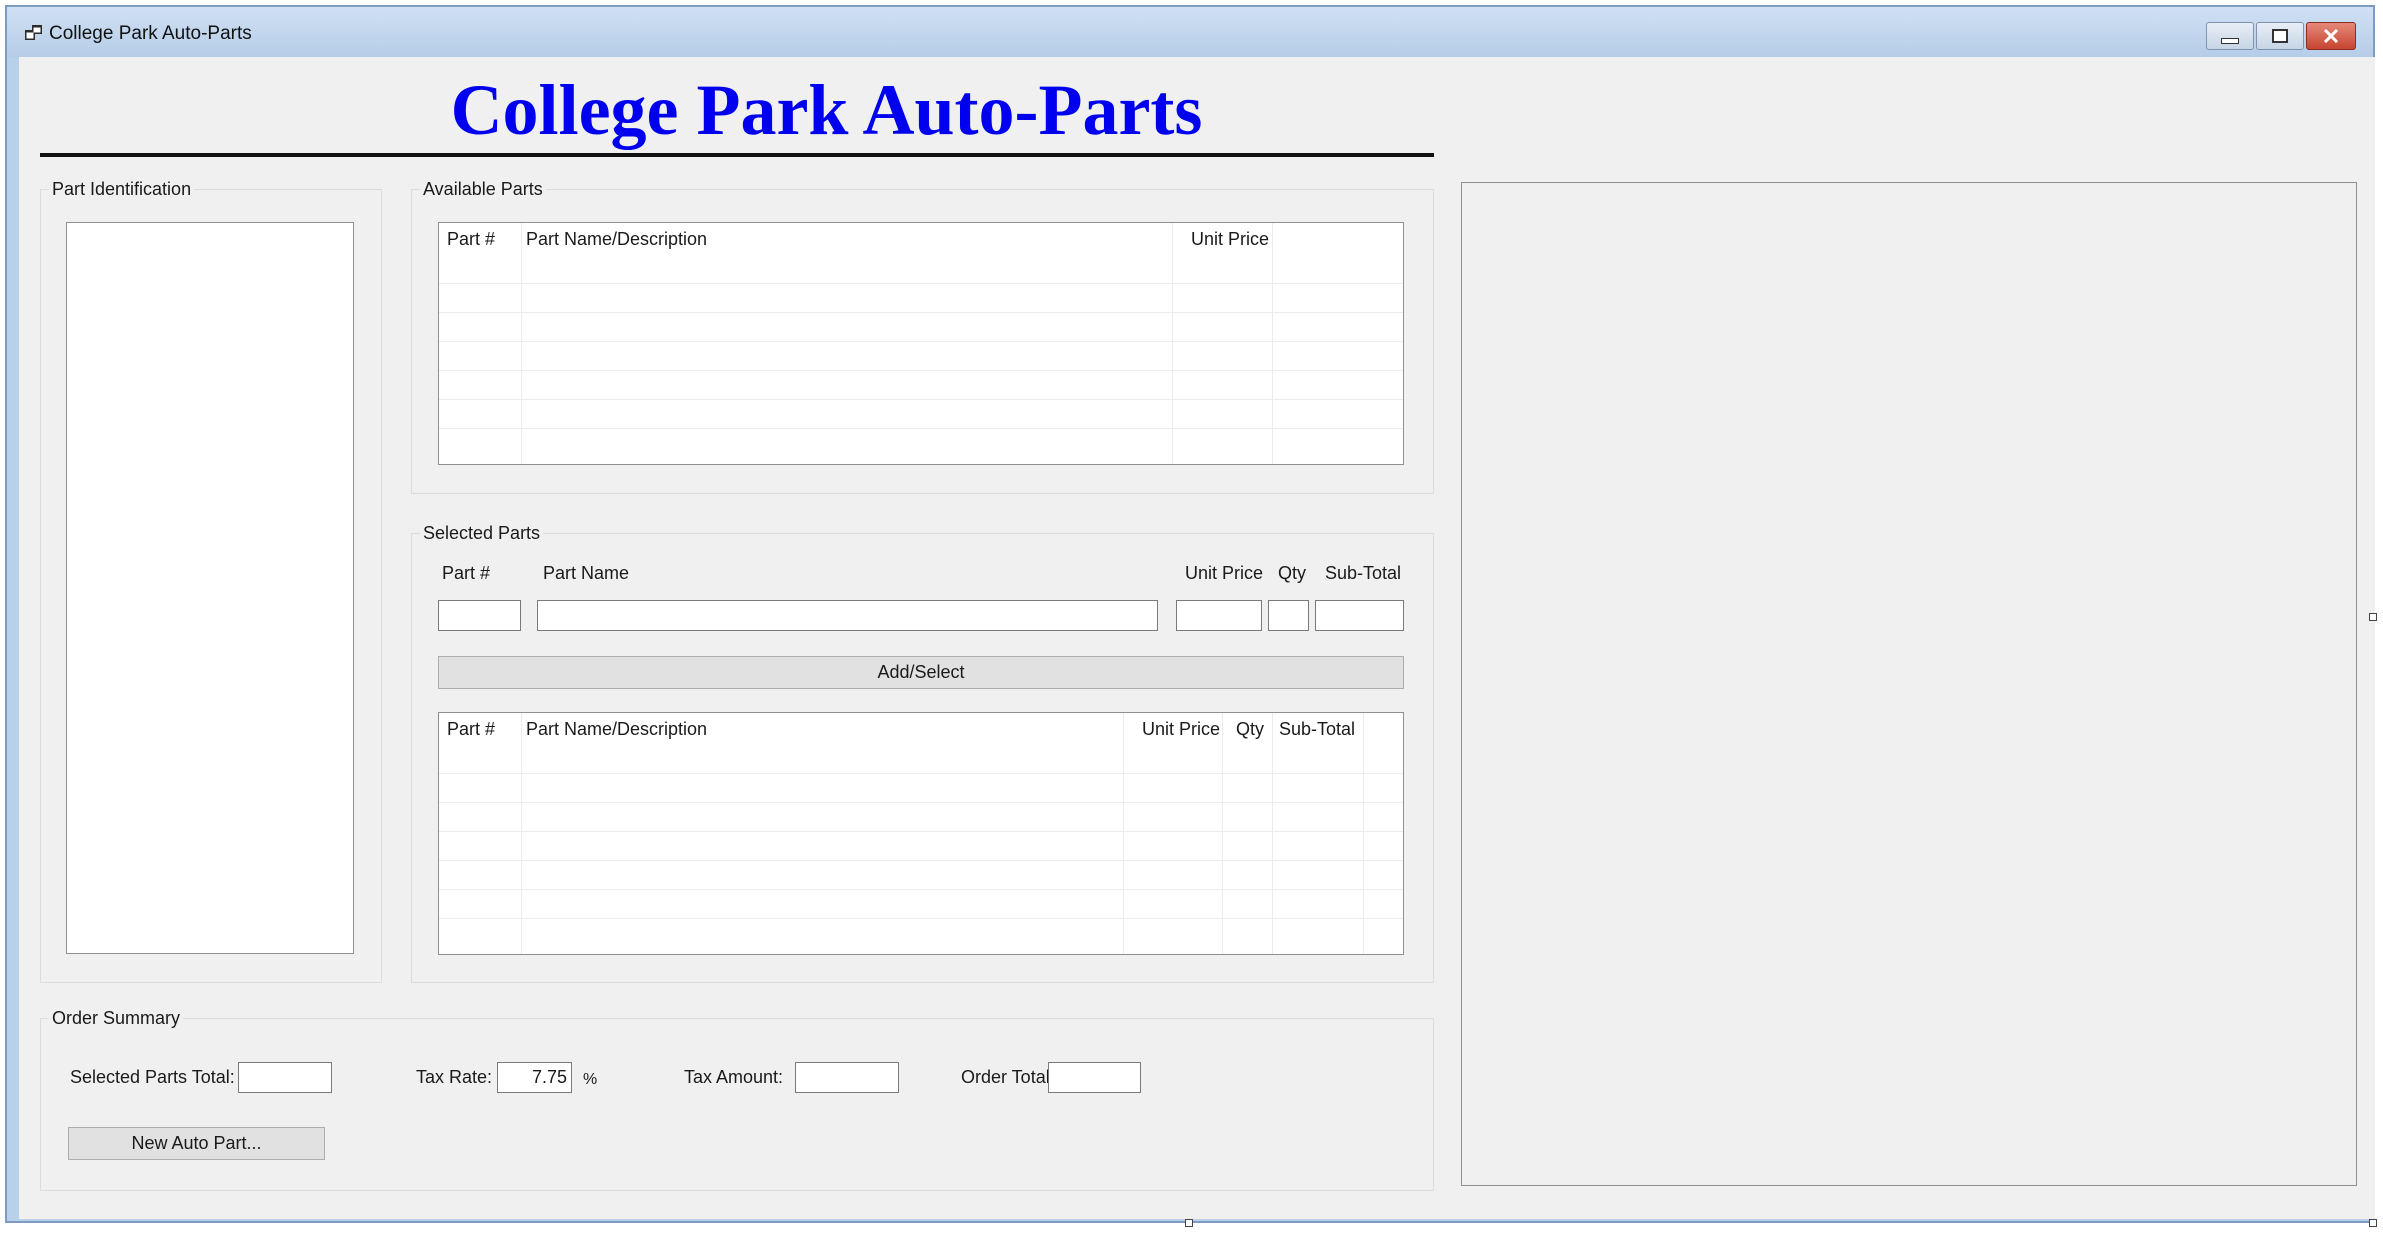  I want to click on unit-price-label: Unit Price, so click(1224, 573).